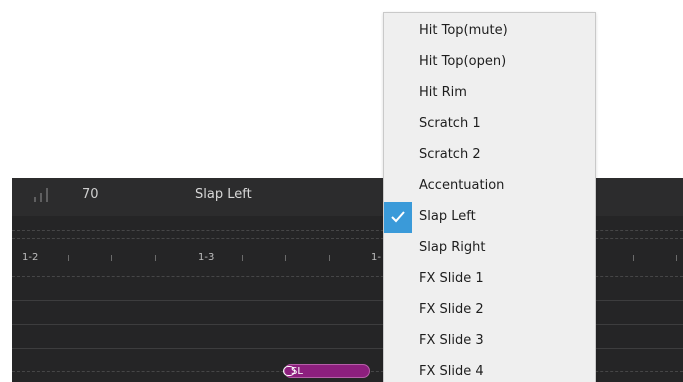 Image resolution: width=683 pixels, height=382 pixels. I want to click on ruler-label: 1-2, so click(30, 257).